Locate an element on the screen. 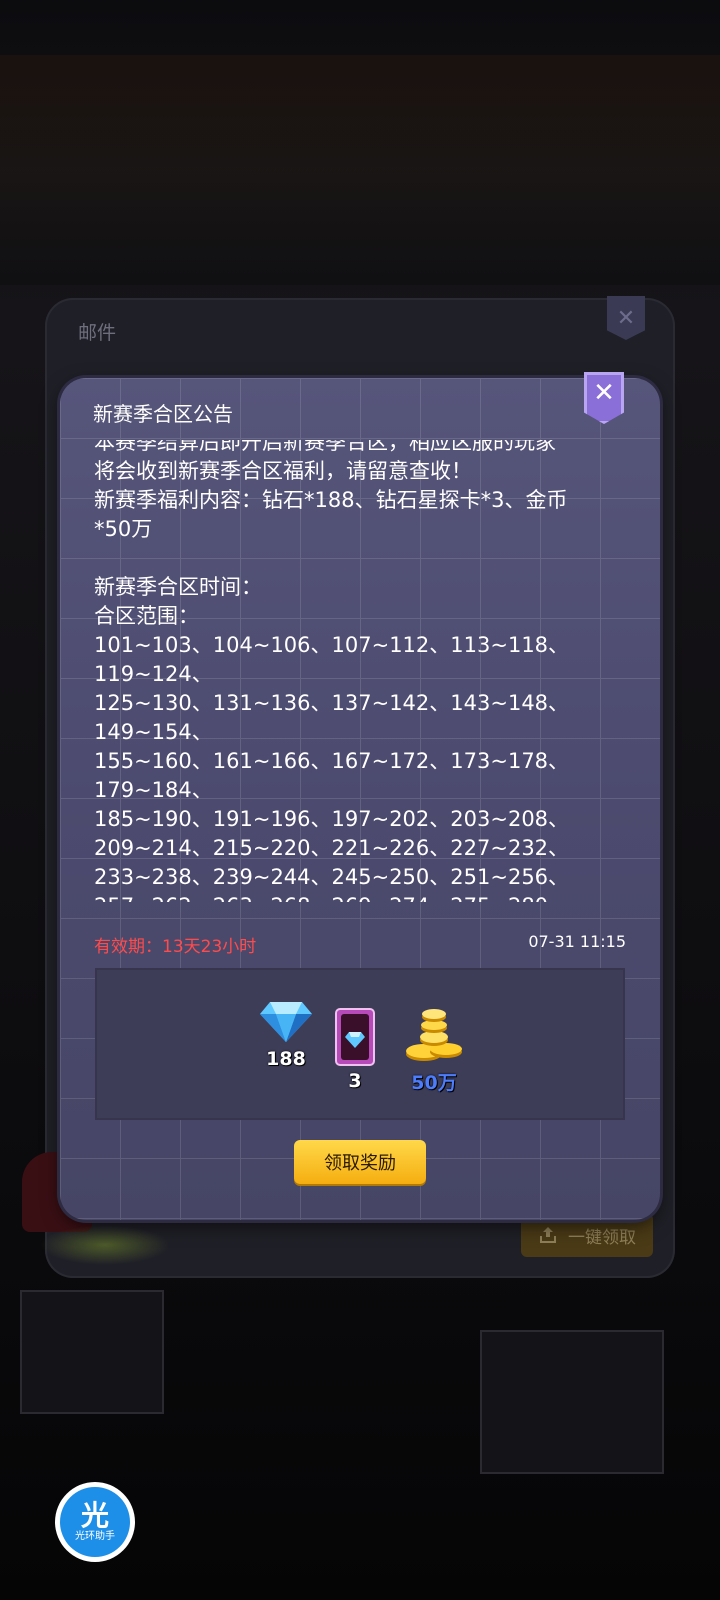  mail-date: 07-31 11:15 is located at coordinates (577, 941).